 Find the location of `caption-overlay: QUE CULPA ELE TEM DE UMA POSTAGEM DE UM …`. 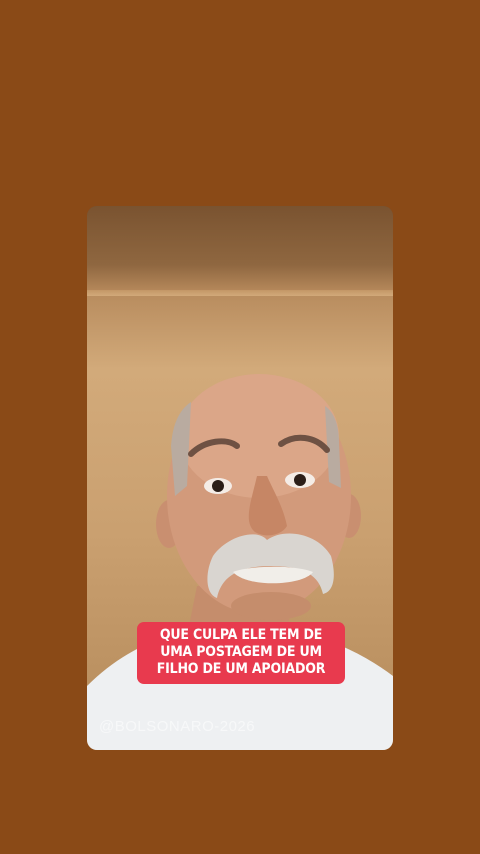

caption-overlay: QUE CULPA ELE TEM DE UMA POSTAGEM DE UM … is located at coordinates (241, 653).